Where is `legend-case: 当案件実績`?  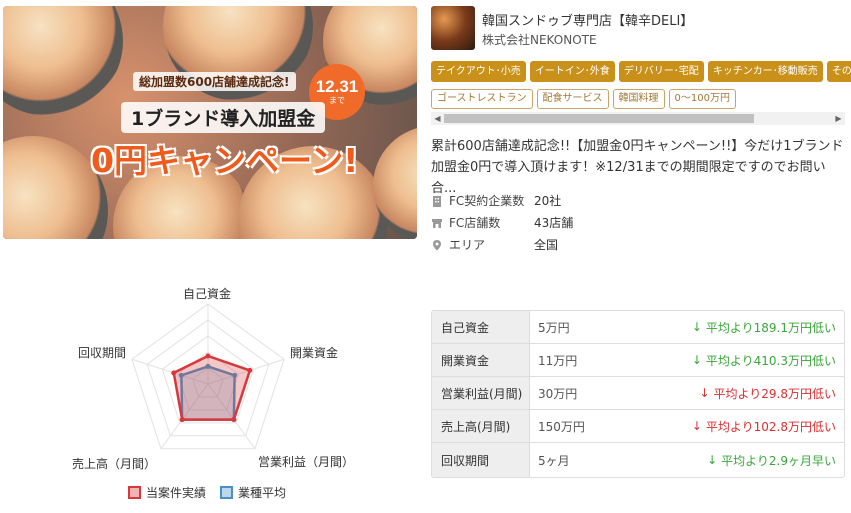
legend-case: 当案件実績 is located at coordinates (167, 492).